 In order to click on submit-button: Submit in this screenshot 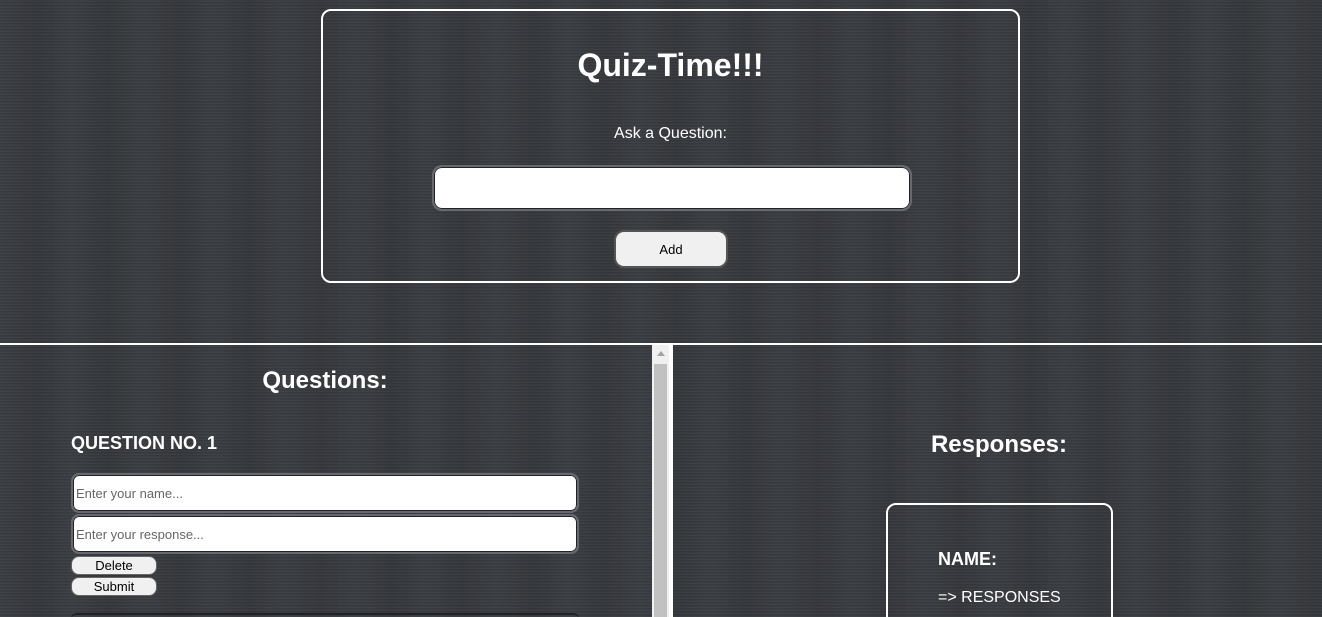, I will do `click(114, 586)`.